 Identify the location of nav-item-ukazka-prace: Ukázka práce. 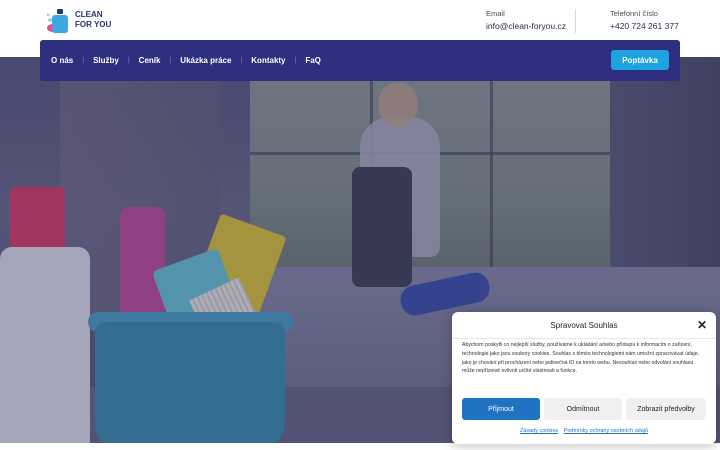
(205, 60).